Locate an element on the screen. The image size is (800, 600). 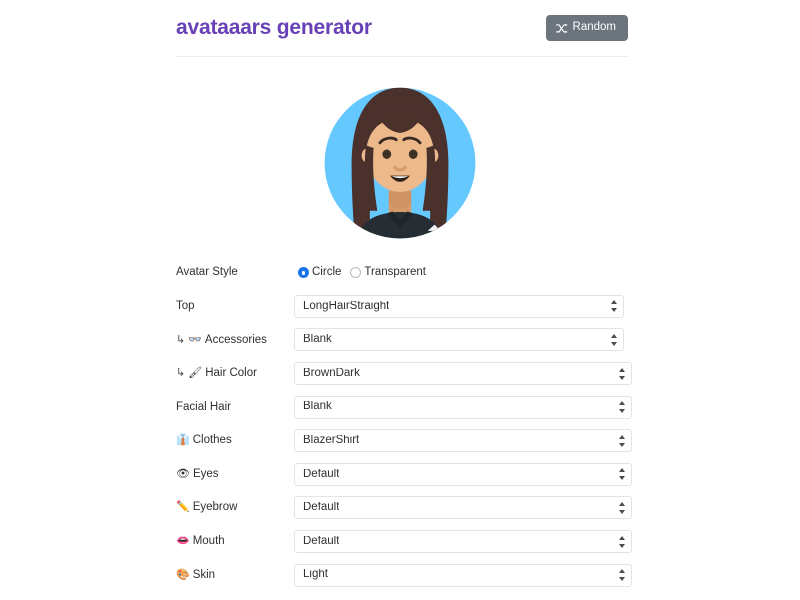
necktie-icon: 👔 is located at coordinates (183, 440).